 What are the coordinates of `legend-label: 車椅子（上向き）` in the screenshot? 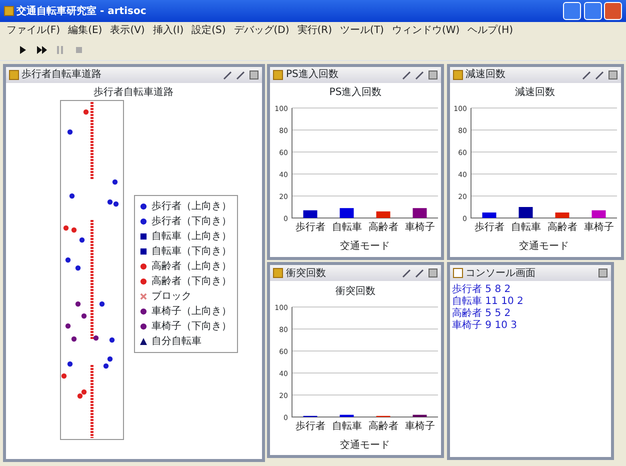 It's located at (192, 311).